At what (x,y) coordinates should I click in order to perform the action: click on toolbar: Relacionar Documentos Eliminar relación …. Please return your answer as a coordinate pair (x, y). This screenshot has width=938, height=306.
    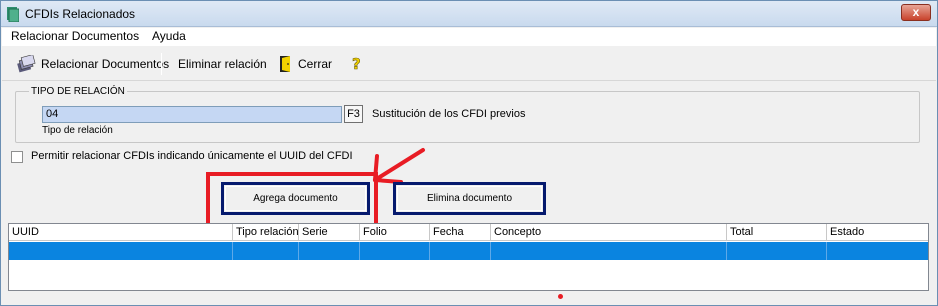
    Looking at the image, I should click on (469, 64).